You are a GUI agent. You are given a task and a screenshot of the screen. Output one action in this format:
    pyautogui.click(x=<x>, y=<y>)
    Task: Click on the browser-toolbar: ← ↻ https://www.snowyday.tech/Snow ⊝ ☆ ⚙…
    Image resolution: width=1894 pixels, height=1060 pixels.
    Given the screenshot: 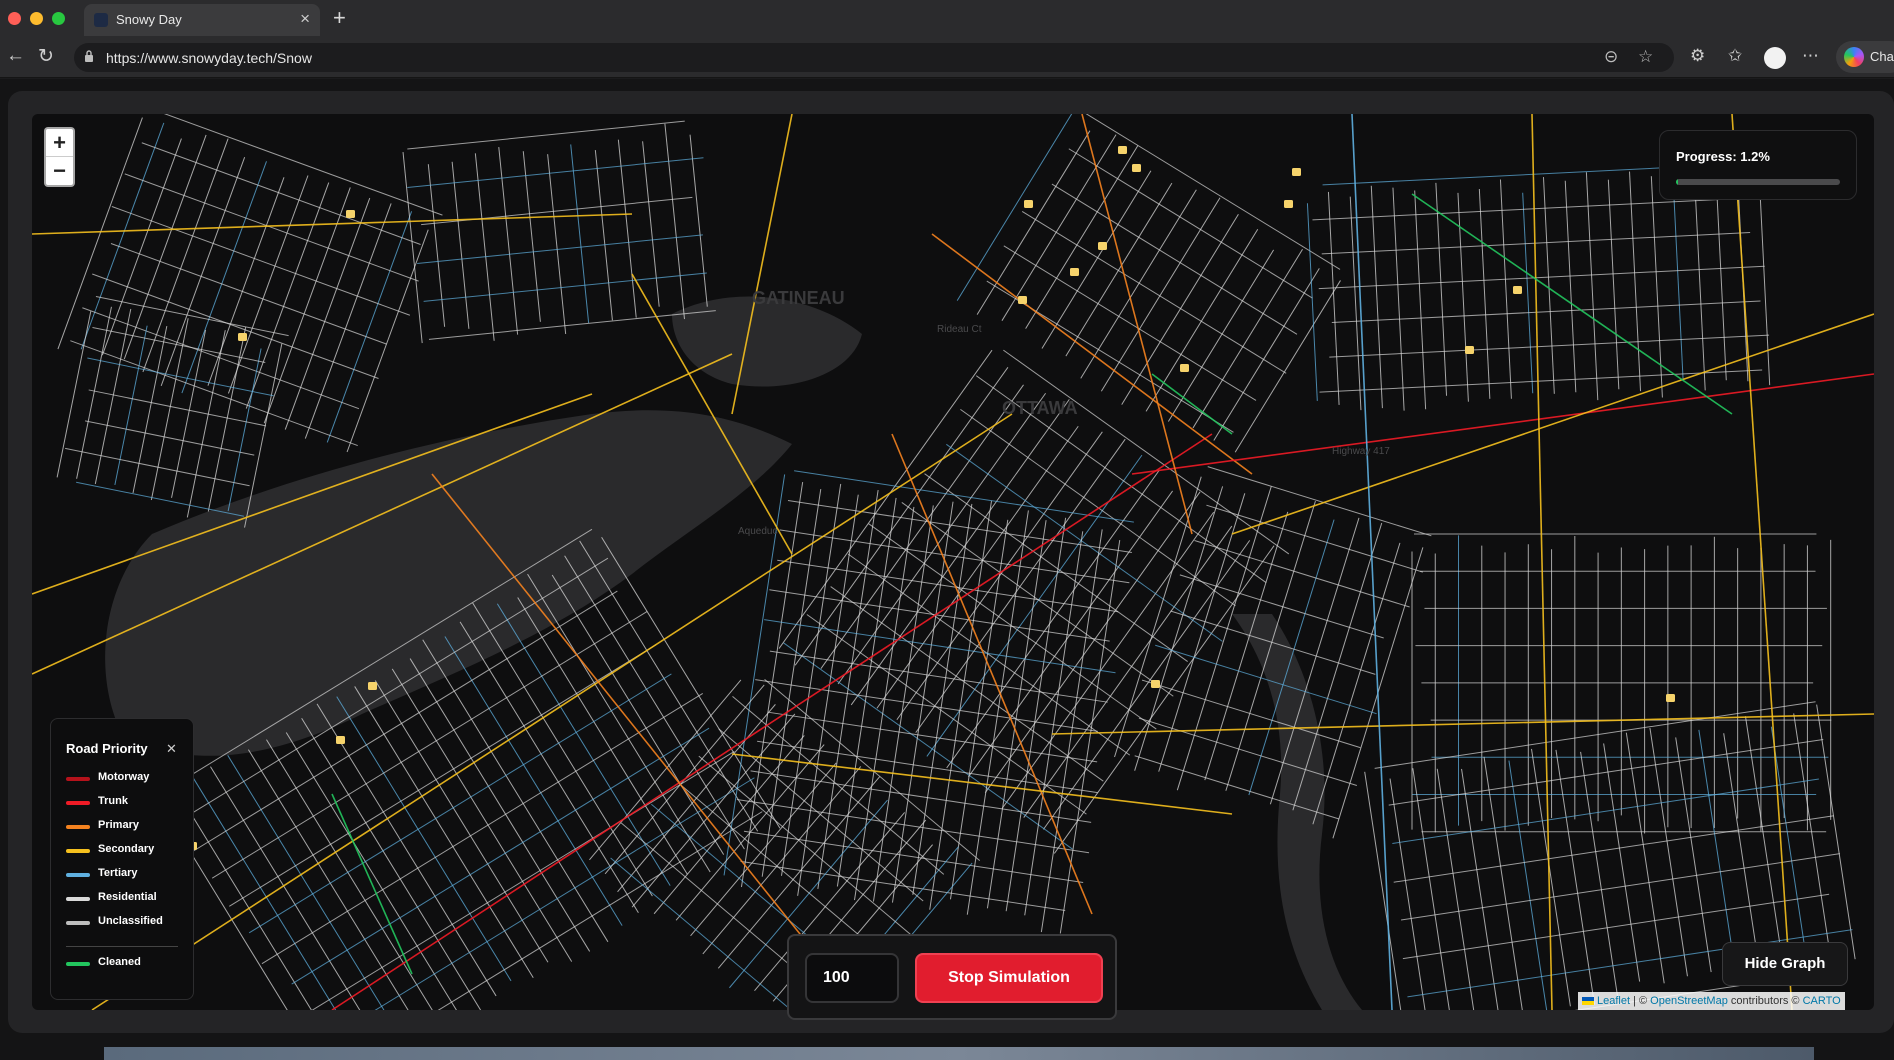 What is the action you would take?
    pyautogui.click(x=947, y=58)
    